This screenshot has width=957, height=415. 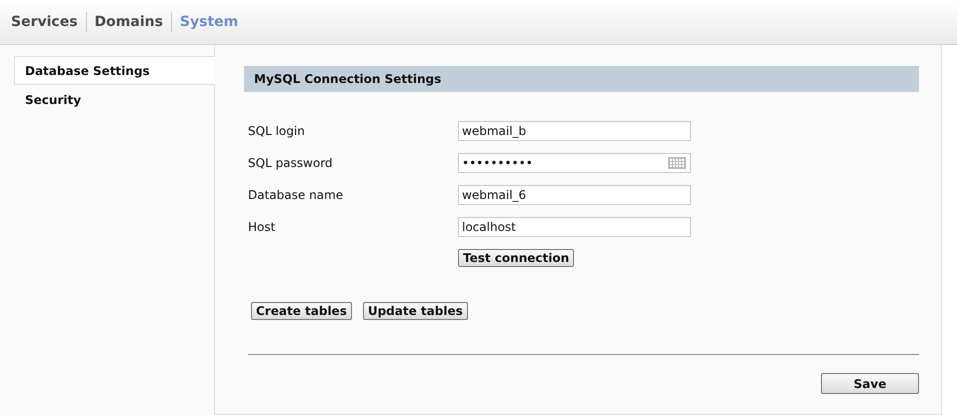 What do you see at coordinates (574, 227) in the screenshot?
I see `input-field: localhost` at bounding box center [574, 227].